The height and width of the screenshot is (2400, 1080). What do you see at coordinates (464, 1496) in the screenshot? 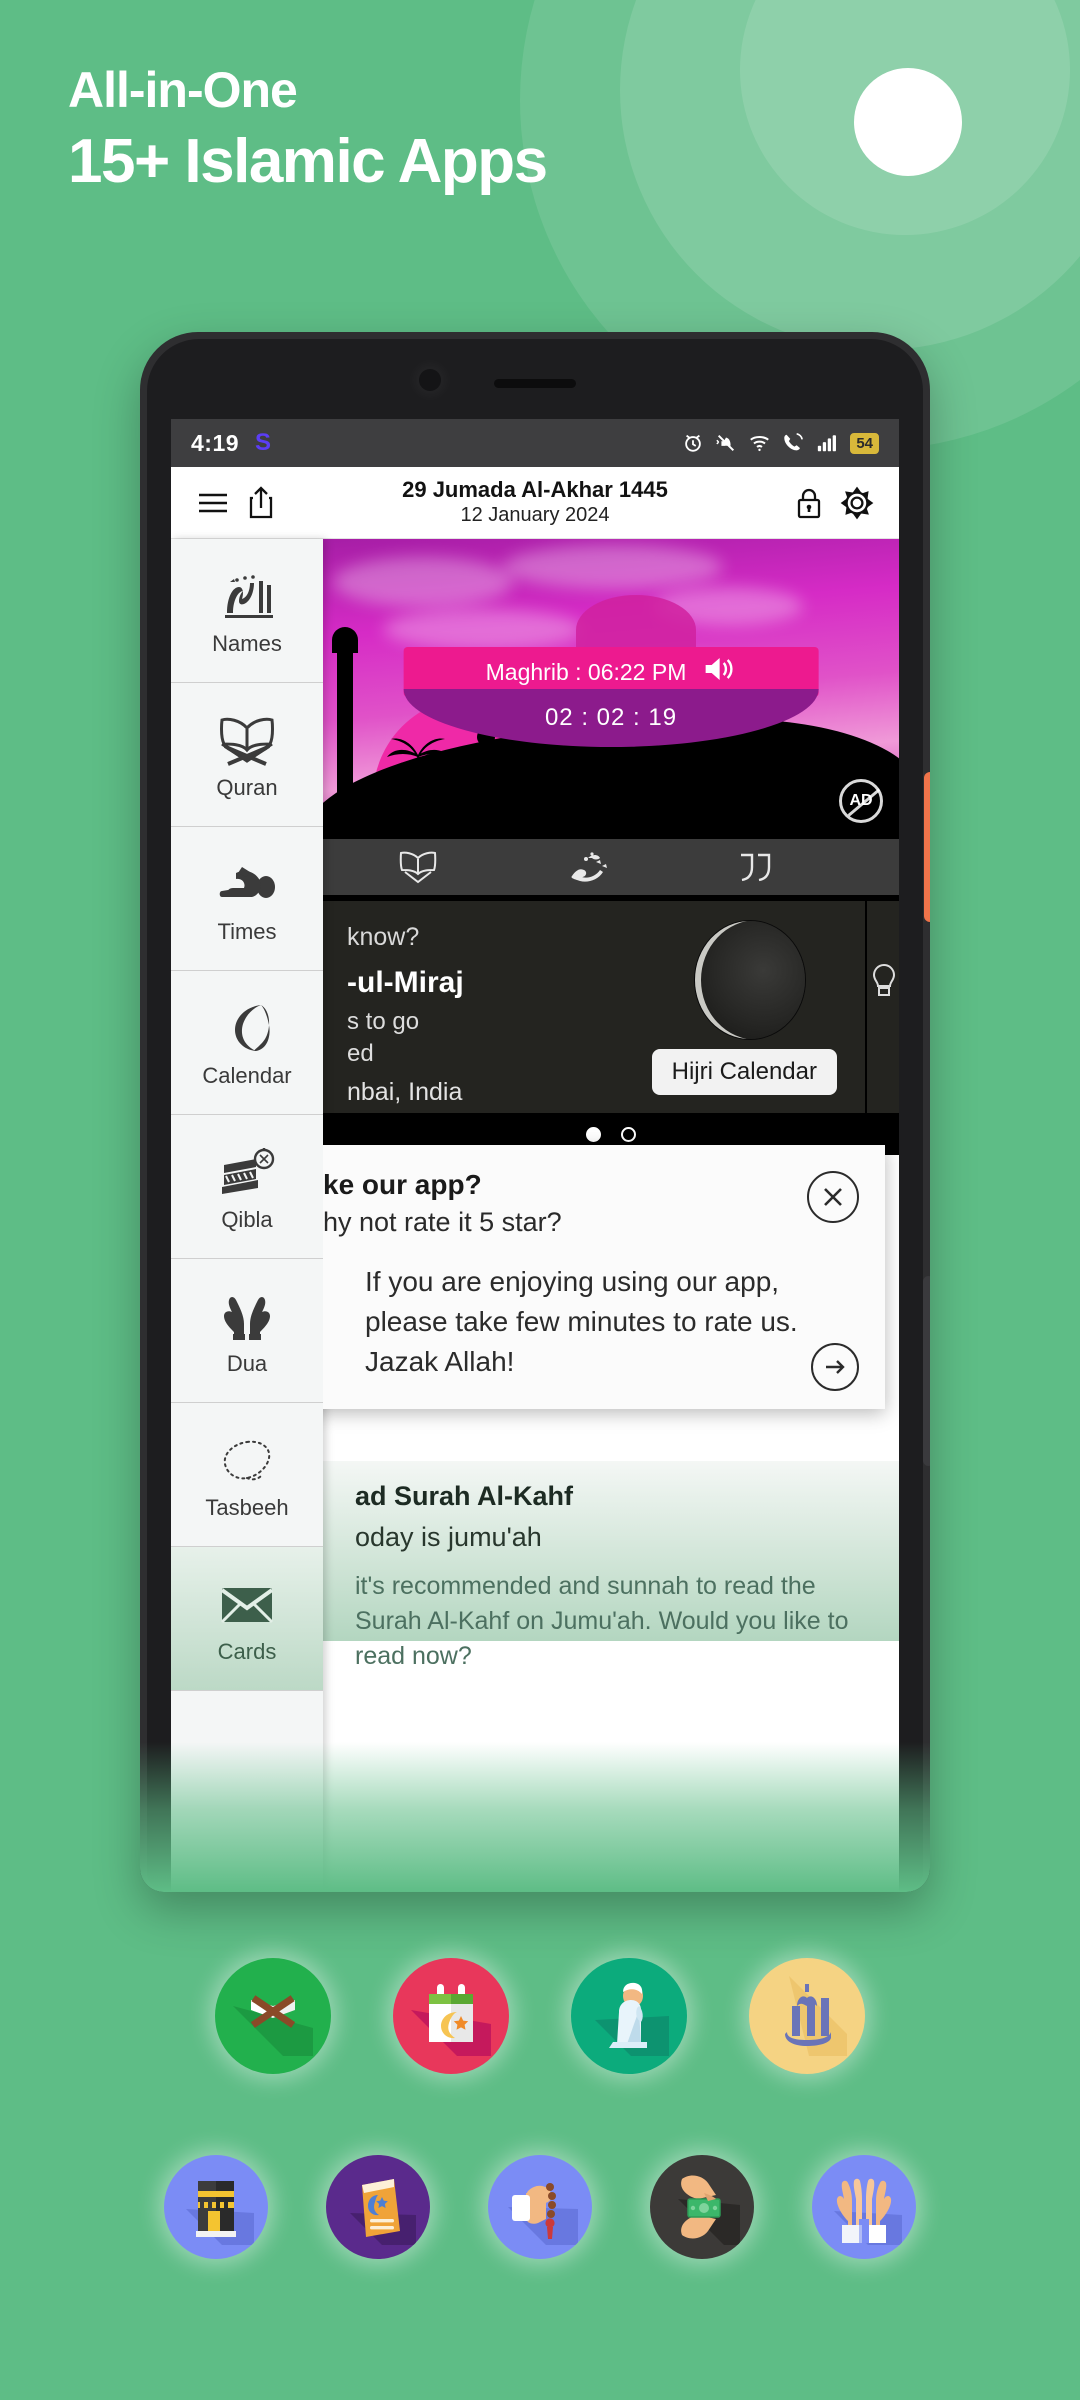
I see `surah-card-title: ad Surah Al-Kahf` at bounding box center [464, 1496].